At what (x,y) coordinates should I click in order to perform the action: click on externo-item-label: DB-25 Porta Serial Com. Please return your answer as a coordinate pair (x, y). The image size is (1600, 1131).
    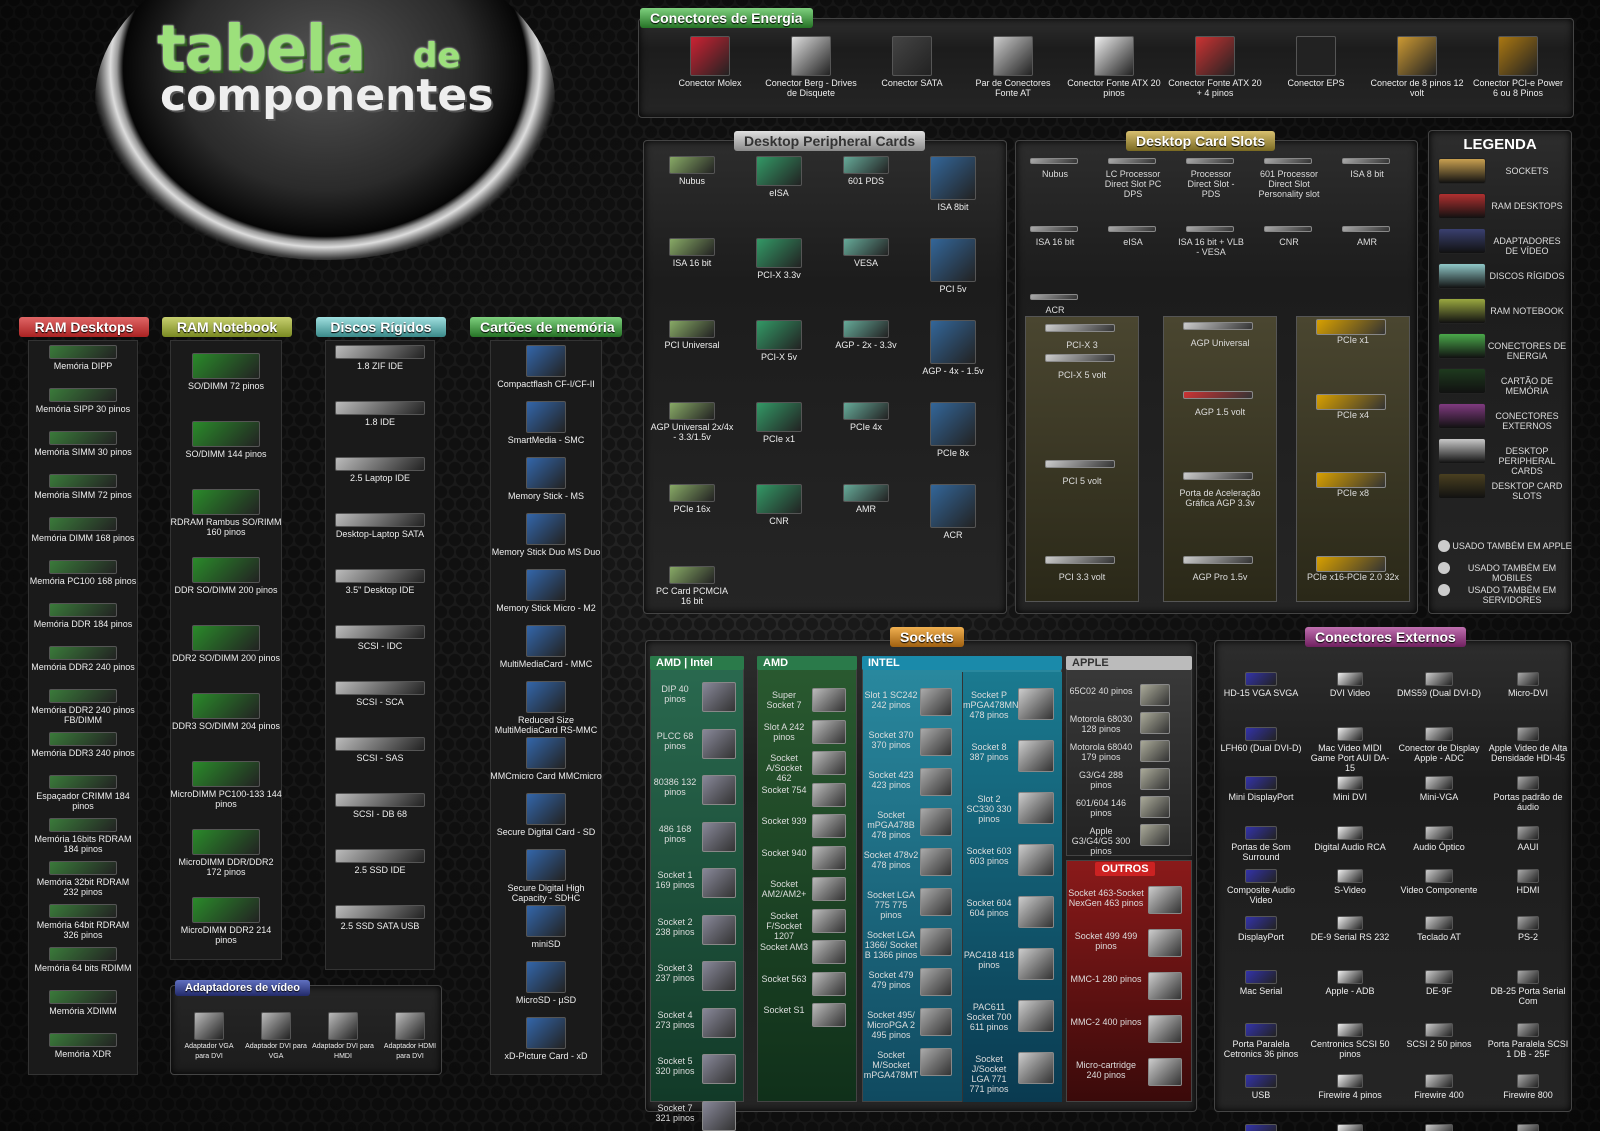
    Looking at the image, I should click on (1528, 996).